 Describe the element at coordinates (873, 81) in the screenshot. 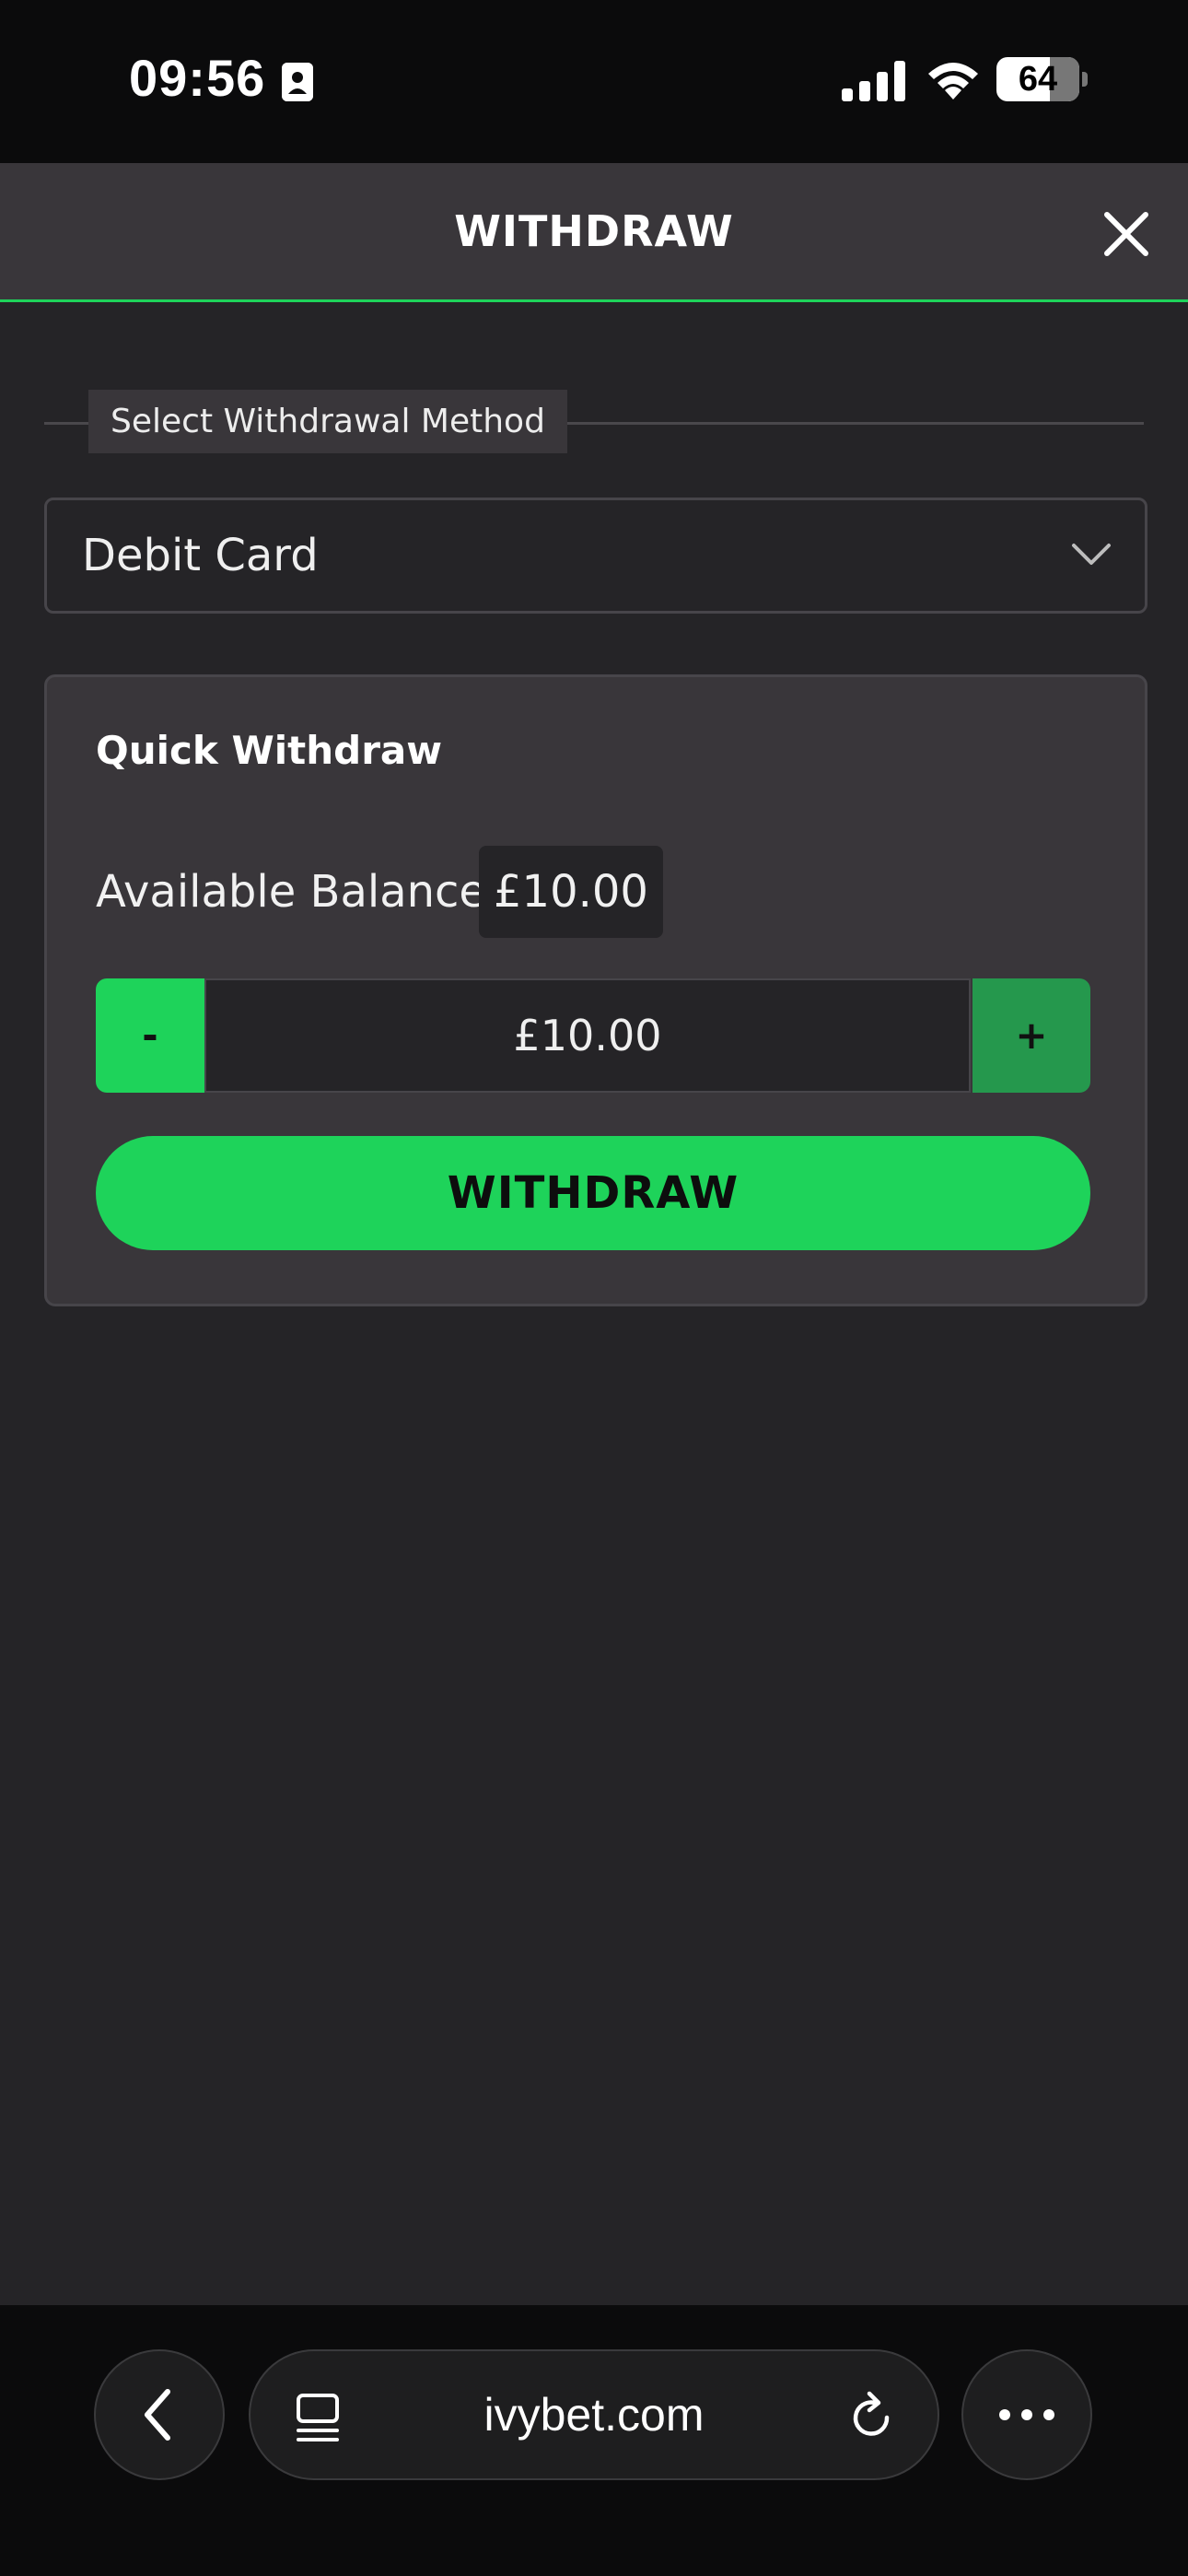

I see `cellular-signal-icon` at that location.